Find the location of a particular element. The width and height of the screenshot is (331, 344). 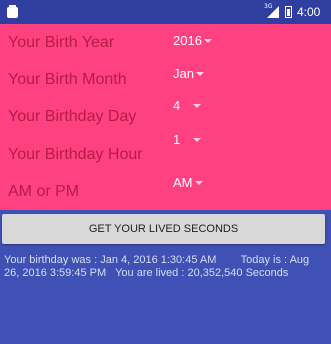

notification-icon is located at coordinates (12, 11).